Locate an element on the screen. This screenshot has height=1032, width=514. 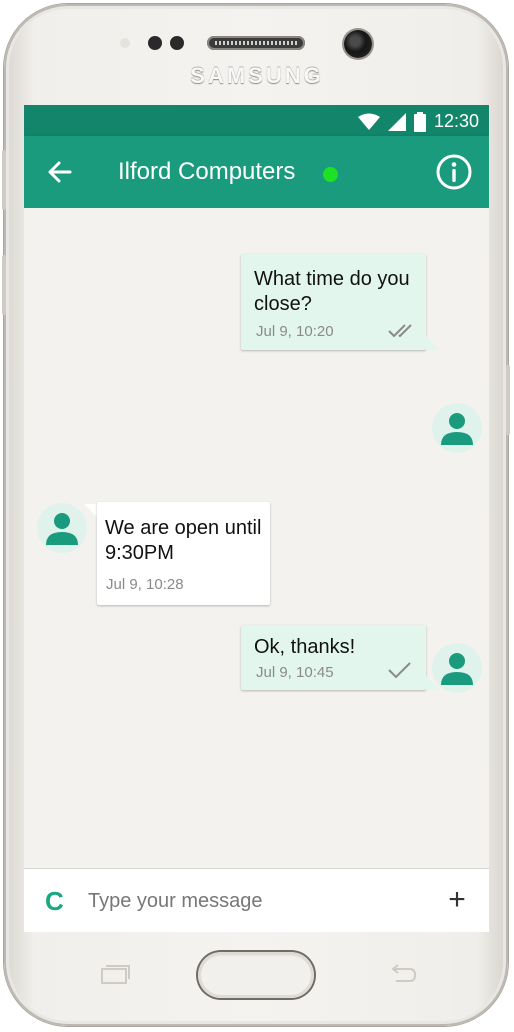
signal-icon is located at coordinates (396, 121).